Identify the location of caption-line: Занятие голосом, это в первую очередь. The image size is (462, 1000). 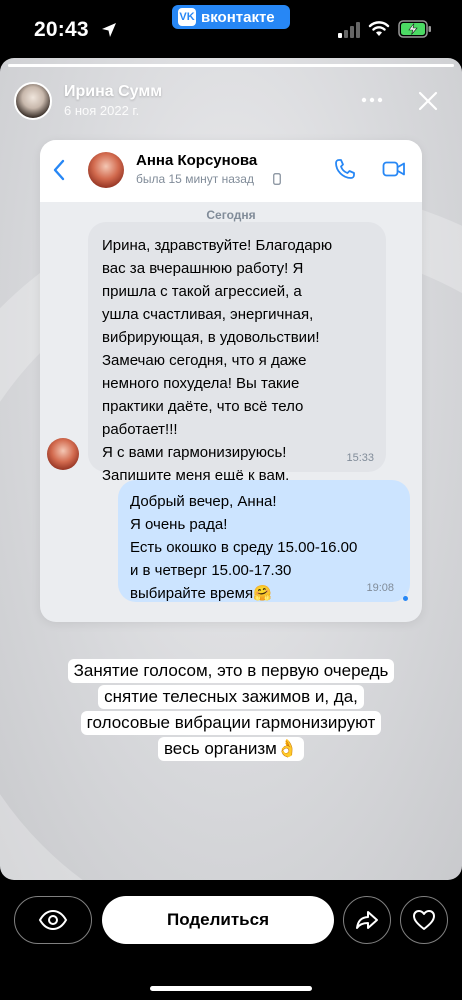
(231, 671).